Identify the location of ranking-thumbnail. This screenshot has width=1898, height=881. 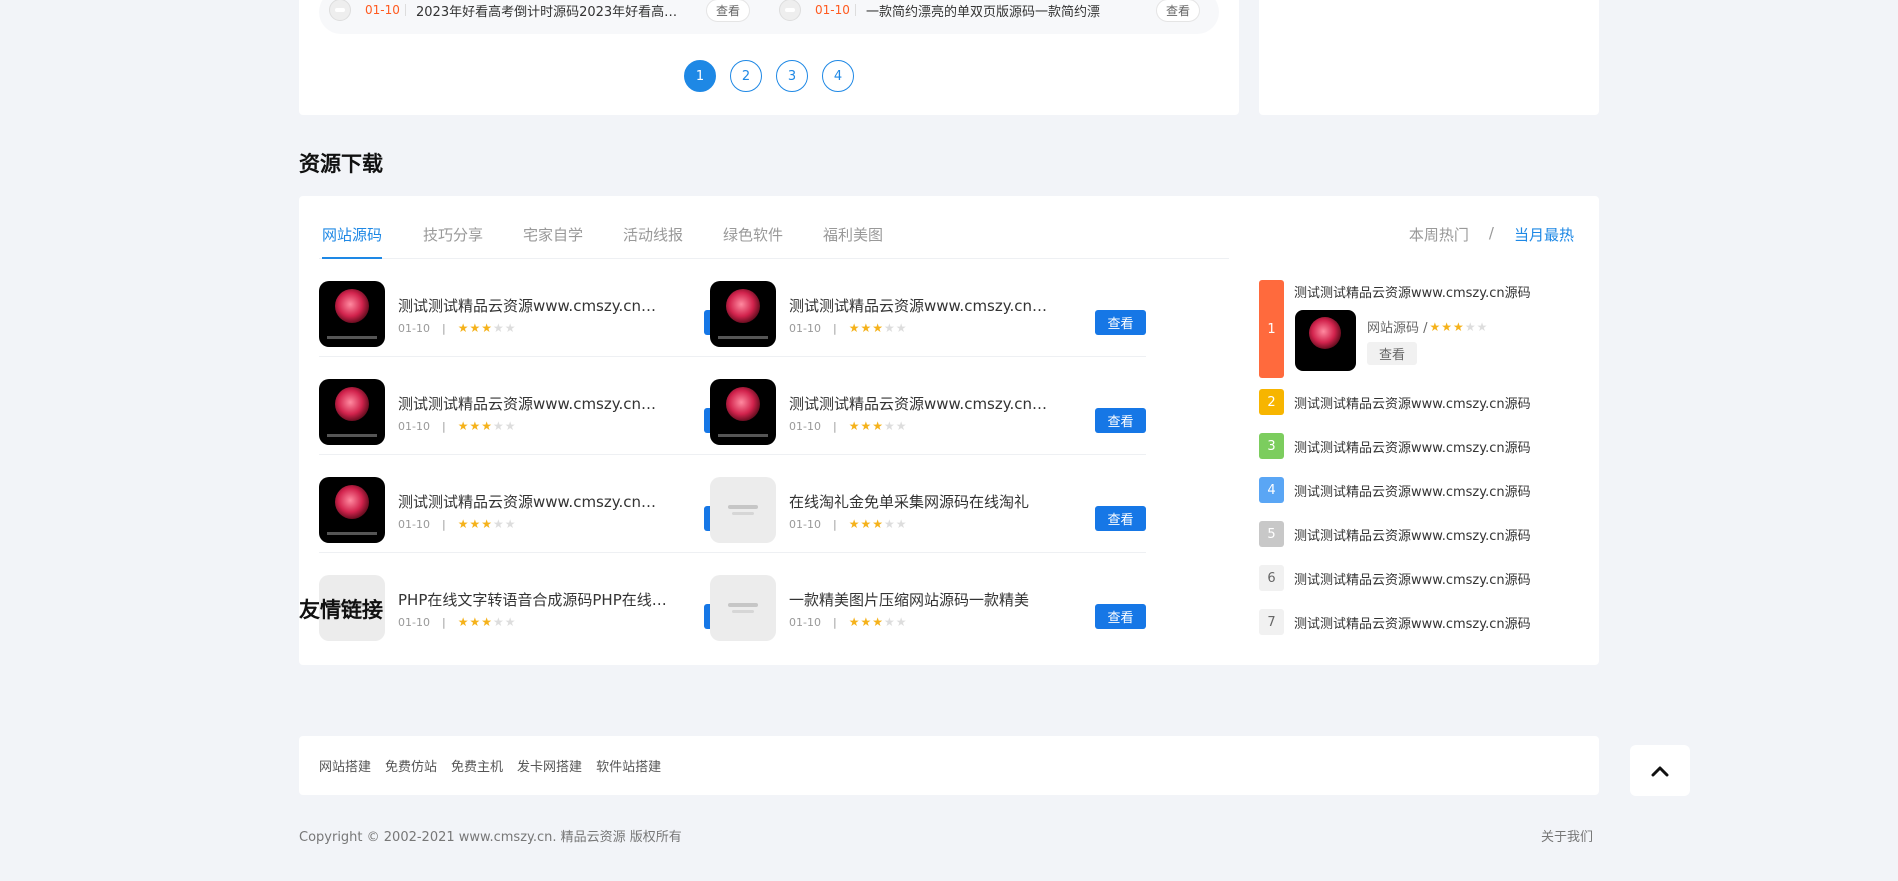
(1325, 340).